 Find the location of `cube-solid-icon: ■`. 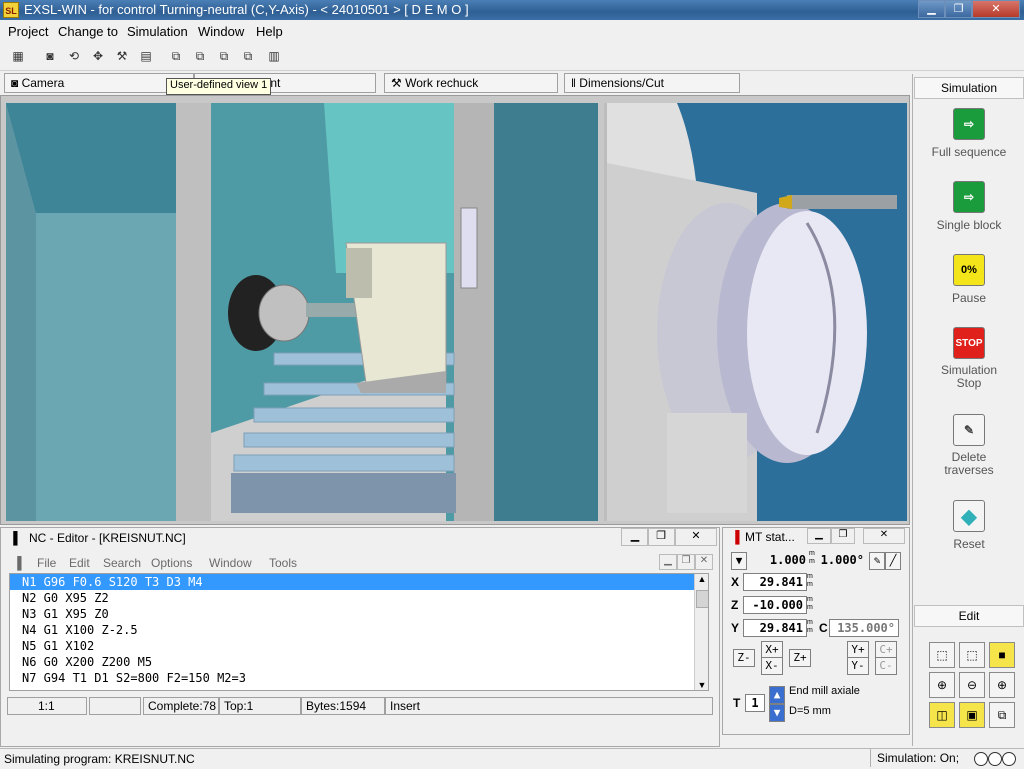

cube-solid-icon: ■ is located at coordinates (1002, 655).